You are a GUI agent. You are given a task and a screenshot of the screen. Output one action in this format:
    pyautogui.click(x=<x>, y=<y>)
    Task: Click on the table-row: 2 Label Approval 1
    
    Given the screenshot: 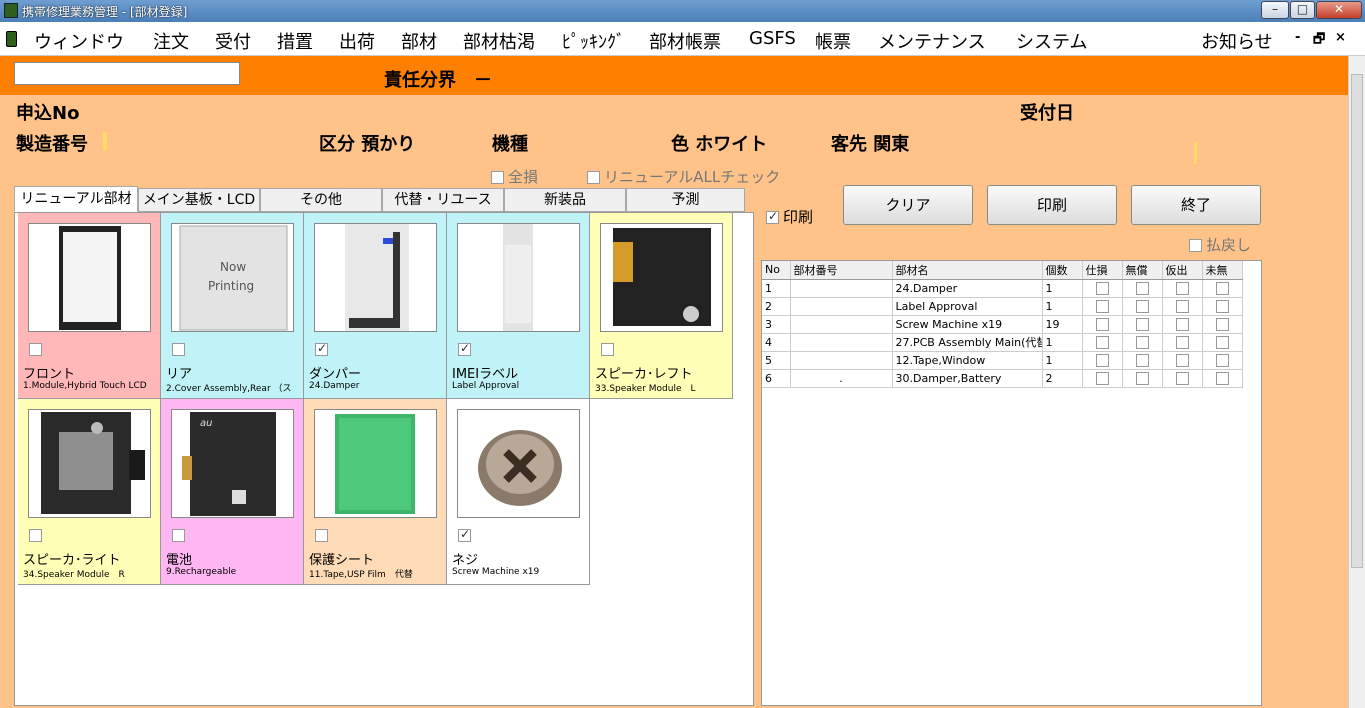 What is the action you would take?
    pyautogui.click(x=1002, y=306)
    